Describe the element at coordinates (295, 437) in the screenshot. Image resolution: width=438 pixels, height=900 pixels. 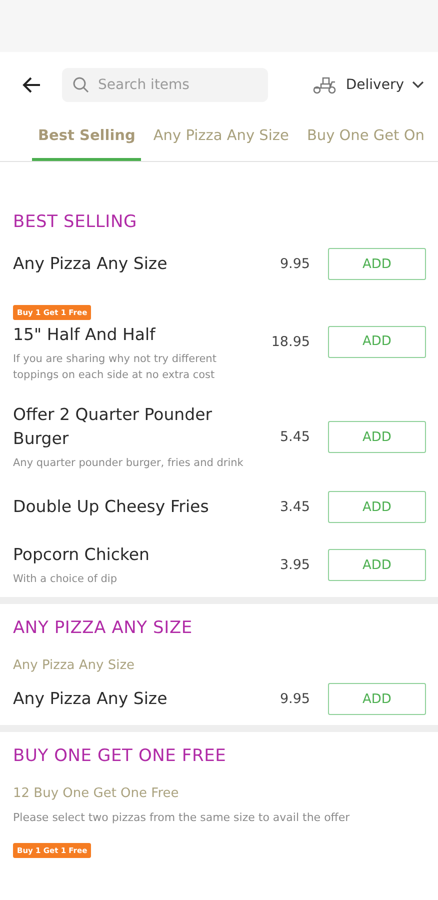
I see `item-price: 5.45` at that location.